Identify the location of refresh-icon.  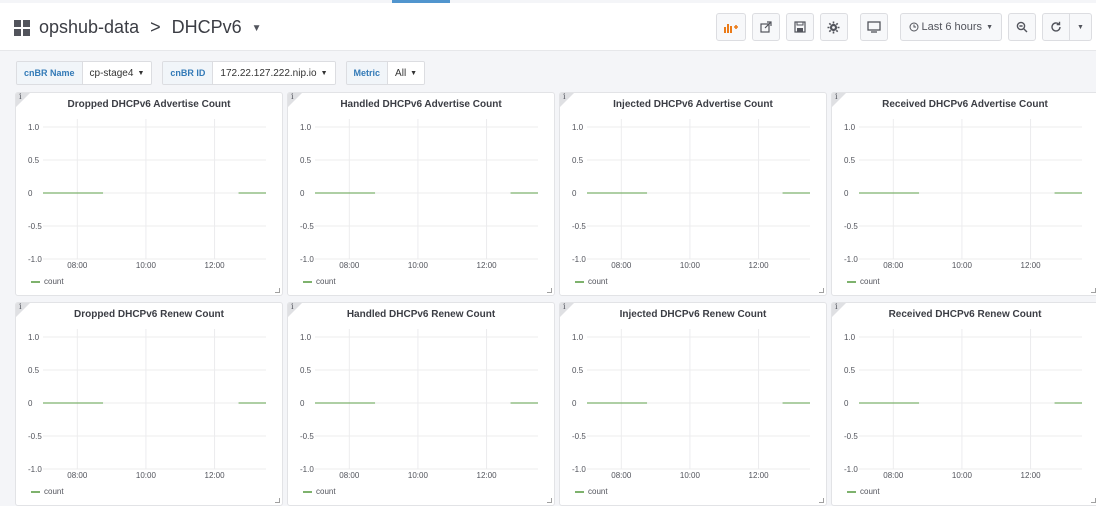
(1056, 26).